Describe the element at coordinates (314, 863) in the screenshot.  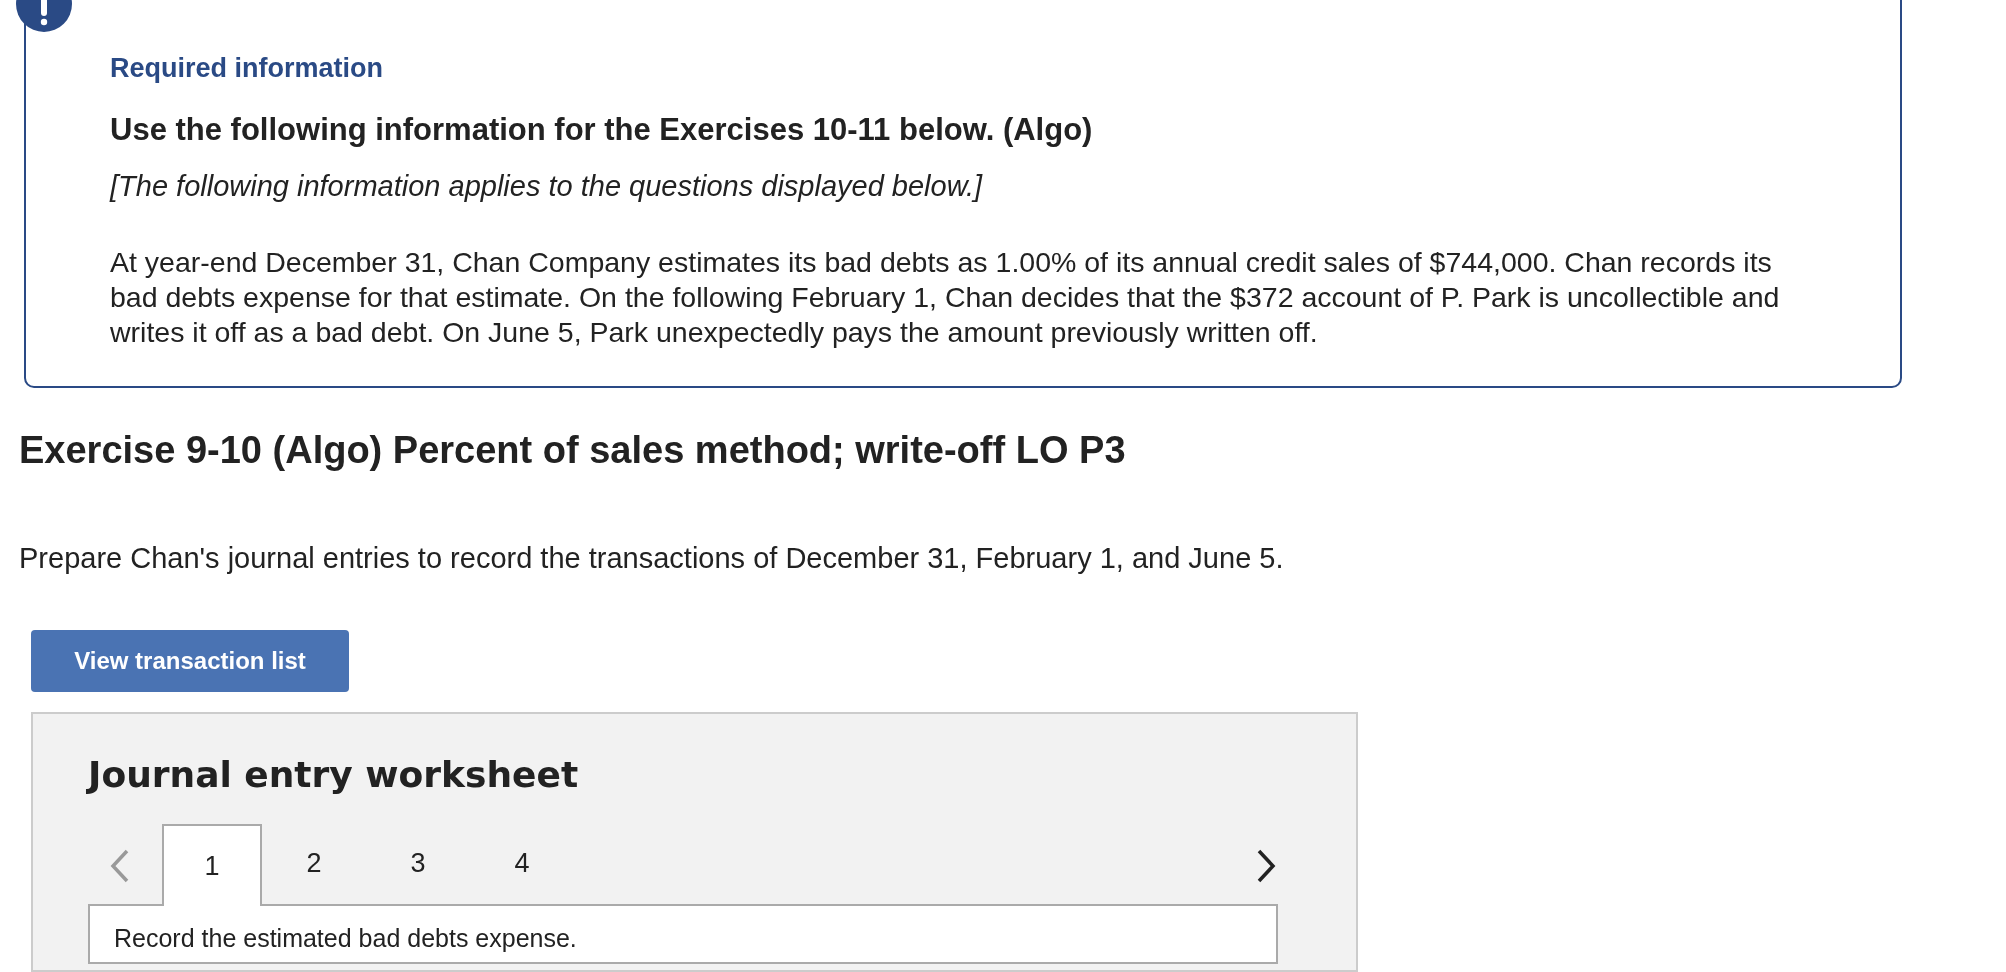
I see `worksheet-tab: 2` at that location.